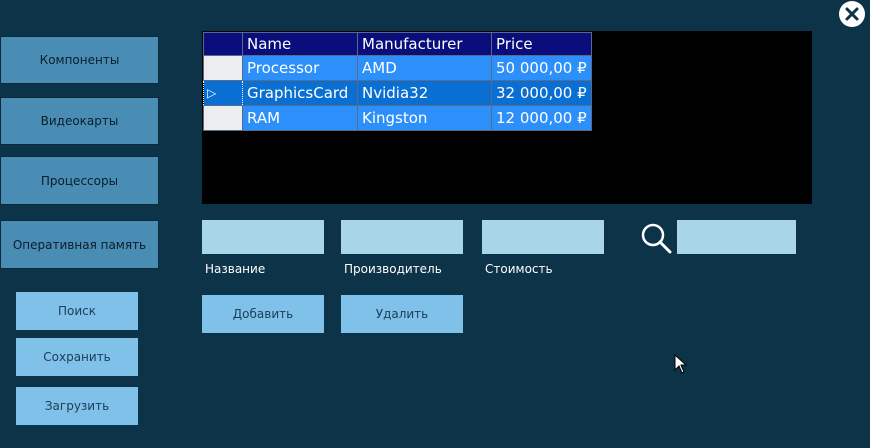 The image size is (870, 448). I want to click on cell-price: 32 000,00 ₽, so click(541, 93).